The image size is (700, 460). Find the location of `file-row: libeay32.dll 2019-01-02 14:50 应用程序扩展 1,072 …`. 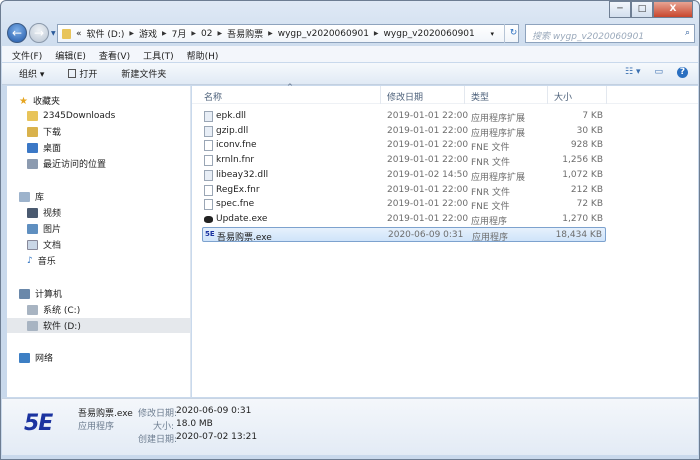

file-row: libeay32.dll 2019-01-02 14:50 应用程序扩展 1,072 … is located at coordinates (404, 175).